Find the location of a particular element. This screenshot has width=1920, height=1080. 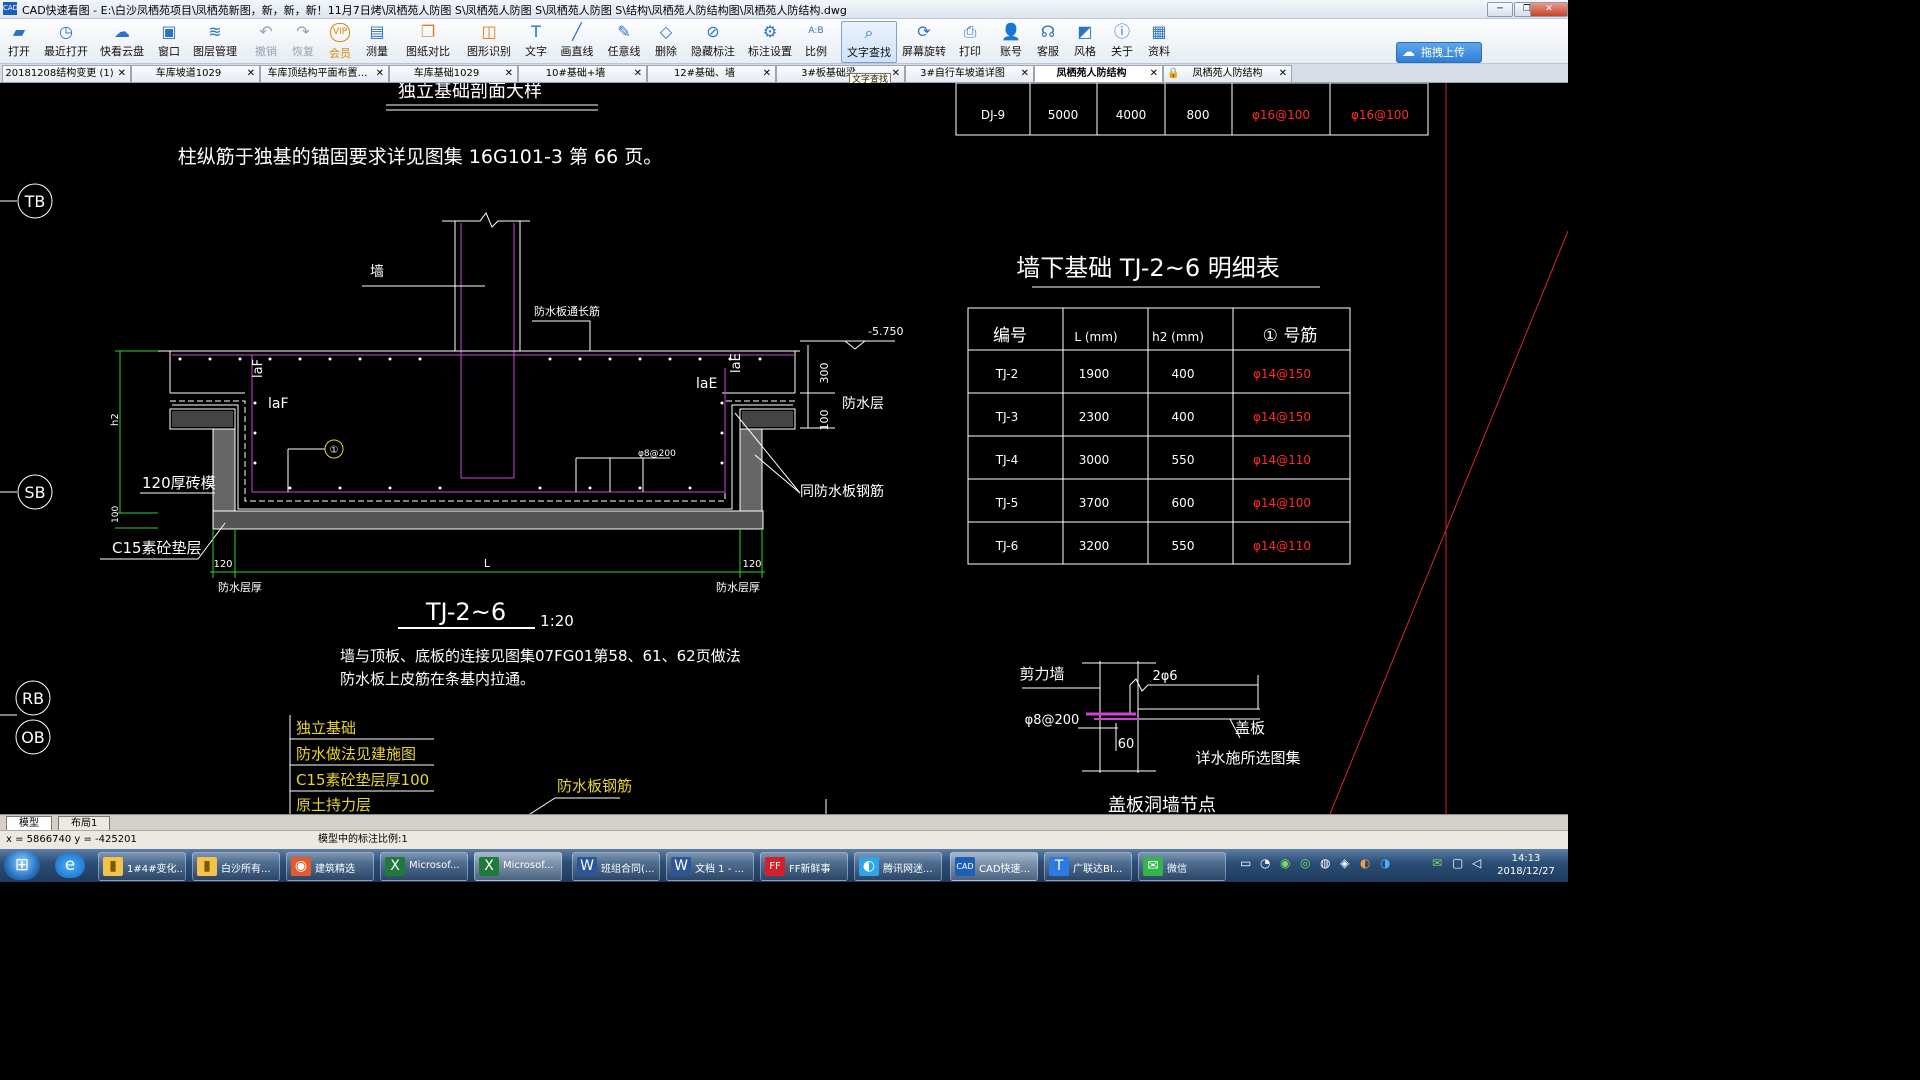

table-header-h2: h2 (mm) is located at coordinates (1178, 337).